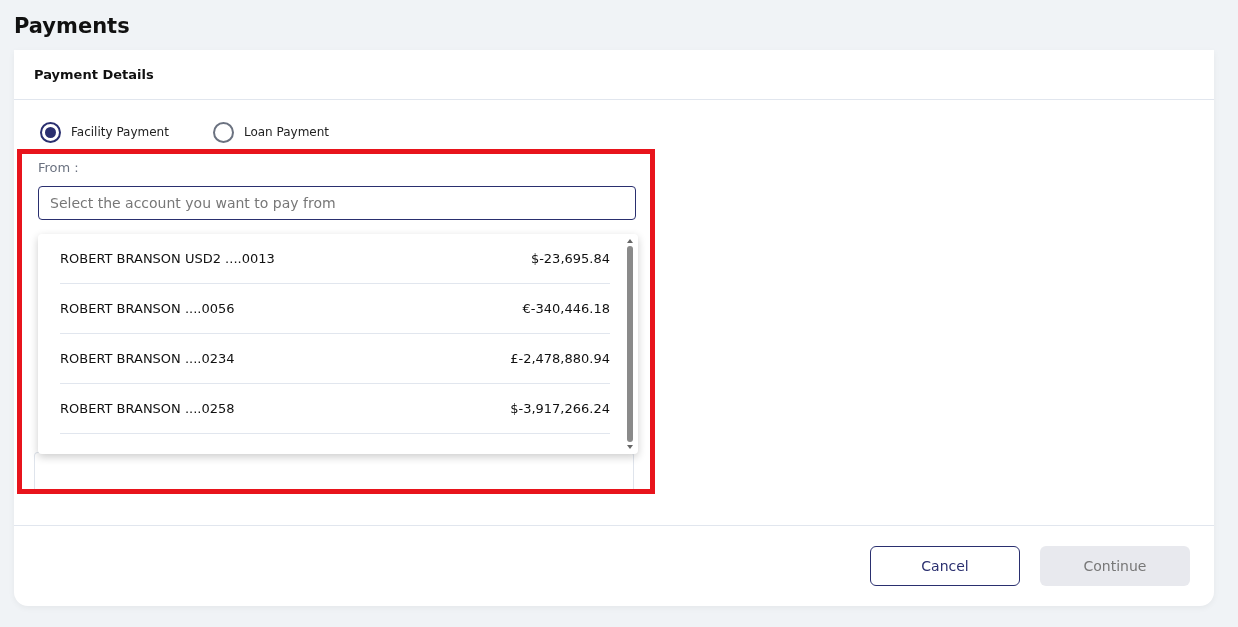 The height and width of the screenshot is (627, 1238). What do you see at coordinates (94, 74) in the screenshot?
I see `card-title: Payment Details` at bounding box center [94, 74].